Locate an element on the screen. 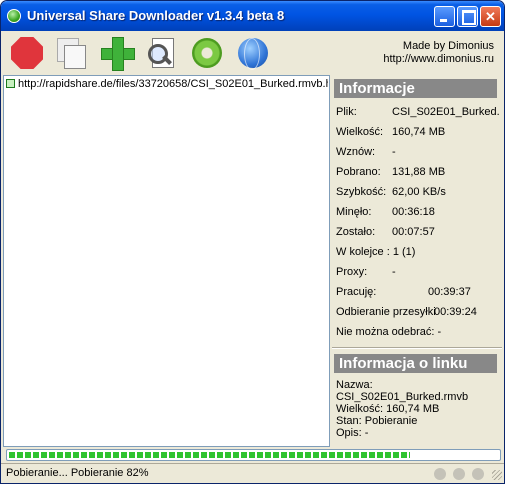 The height and width of the screenshot is (484, 505). add-icon-center is located at coordinates (118, 54).